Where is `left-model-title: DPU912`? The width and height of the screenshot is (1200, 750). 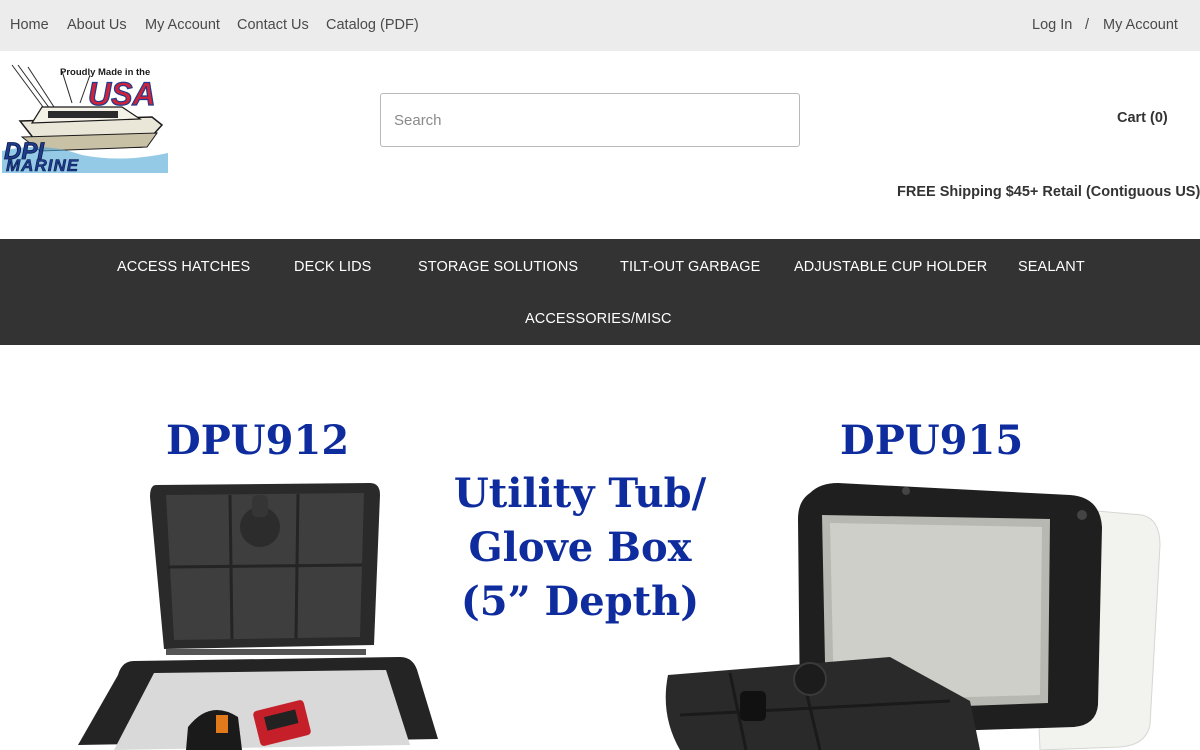
left-model-title: DPU912 is located at coordinates (258, 440).